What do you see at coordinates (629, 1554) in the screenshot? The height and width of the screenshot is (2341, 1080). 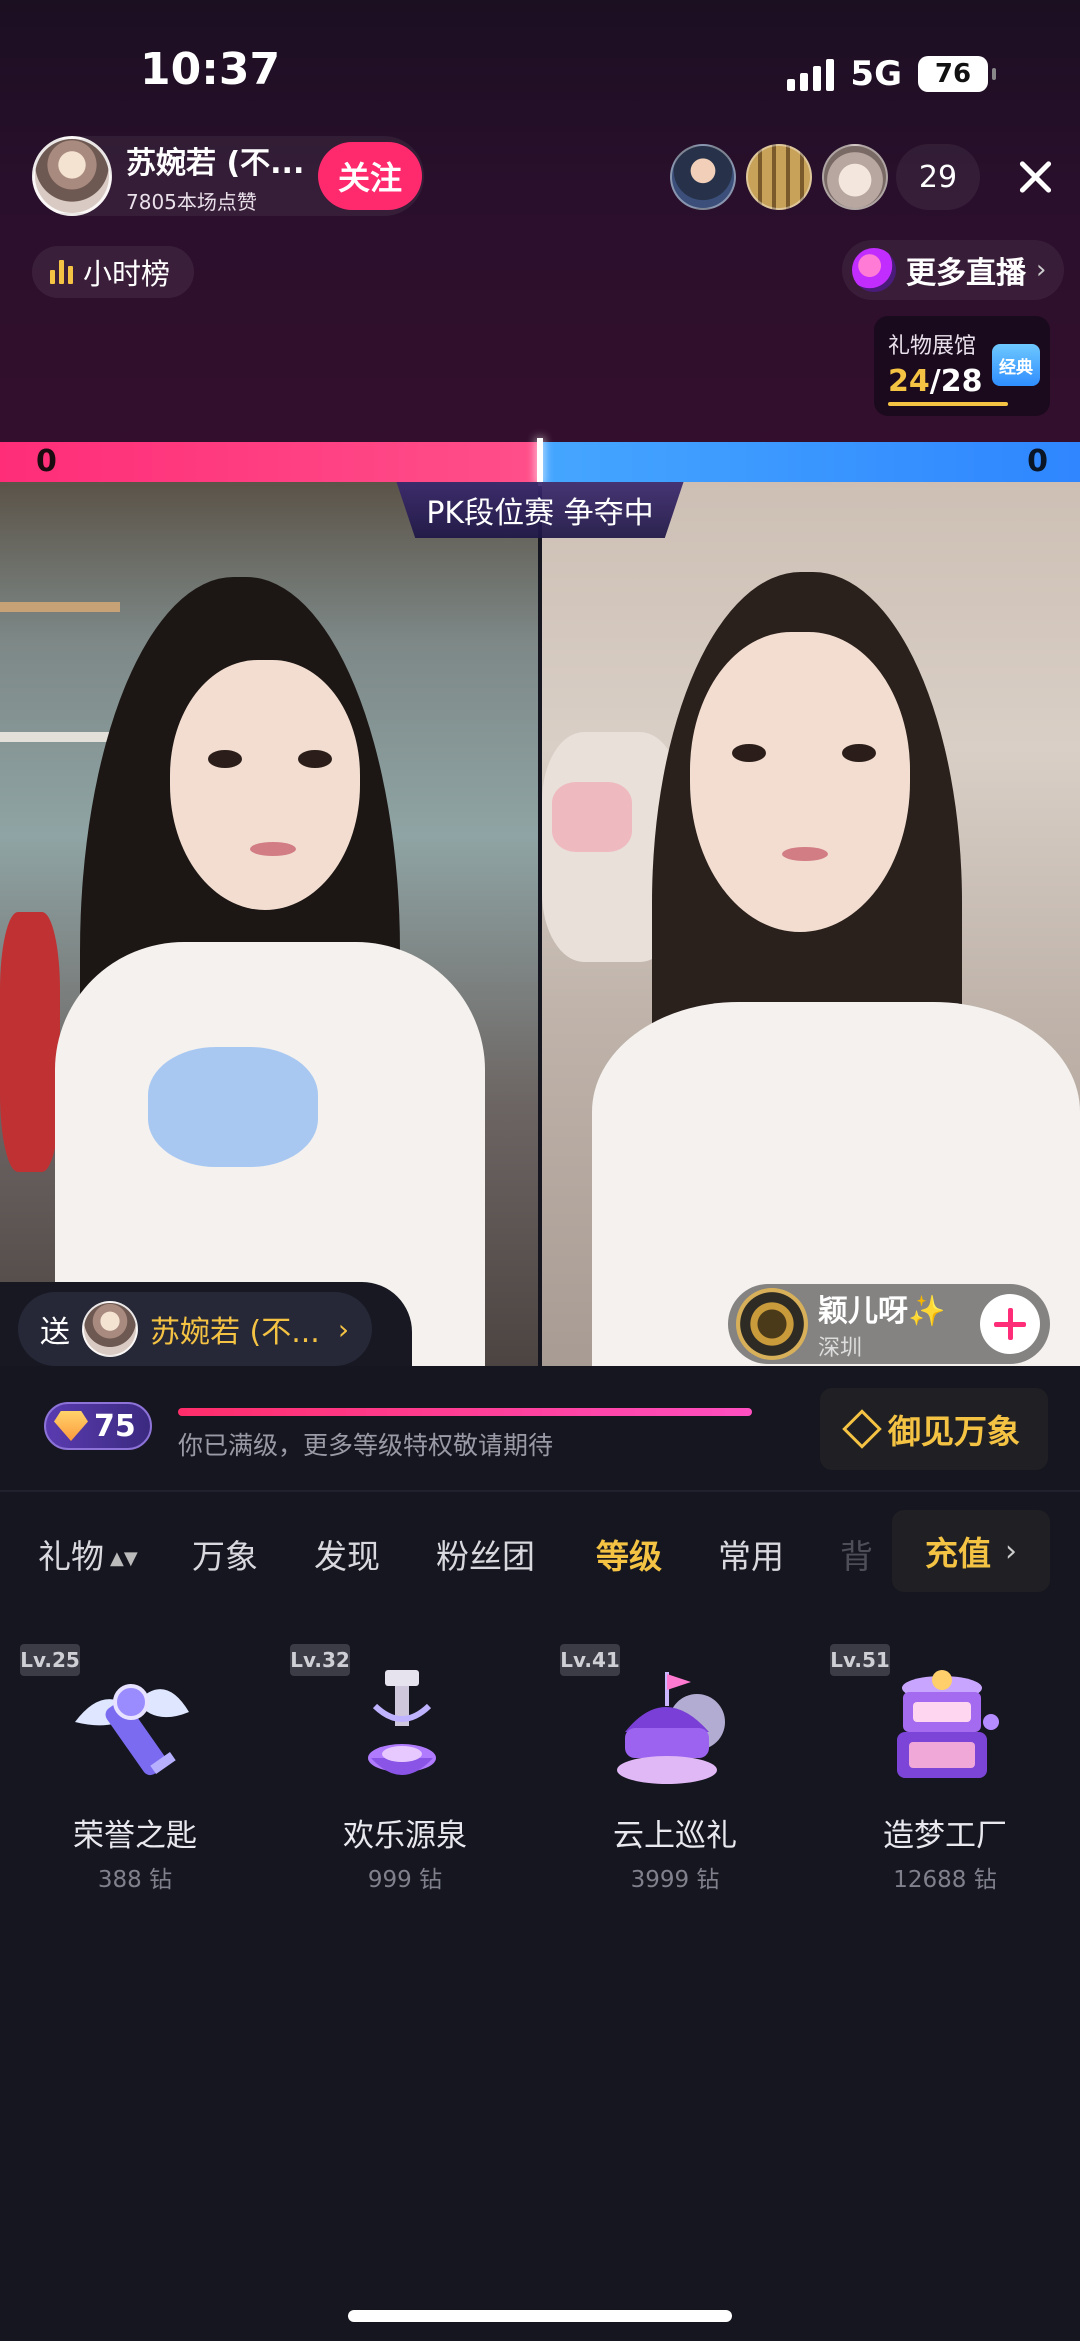 I see `tab-level: 等级` at bounding box center [629, 1554].